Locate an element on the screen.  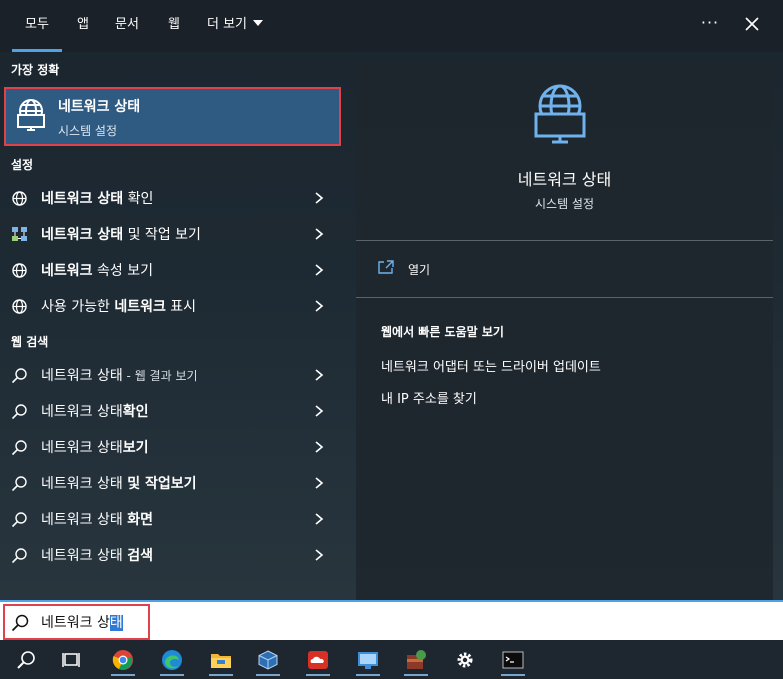
web-result-item: 네트워크 상태 및 작업보기 is located at coordinates (172, 483).